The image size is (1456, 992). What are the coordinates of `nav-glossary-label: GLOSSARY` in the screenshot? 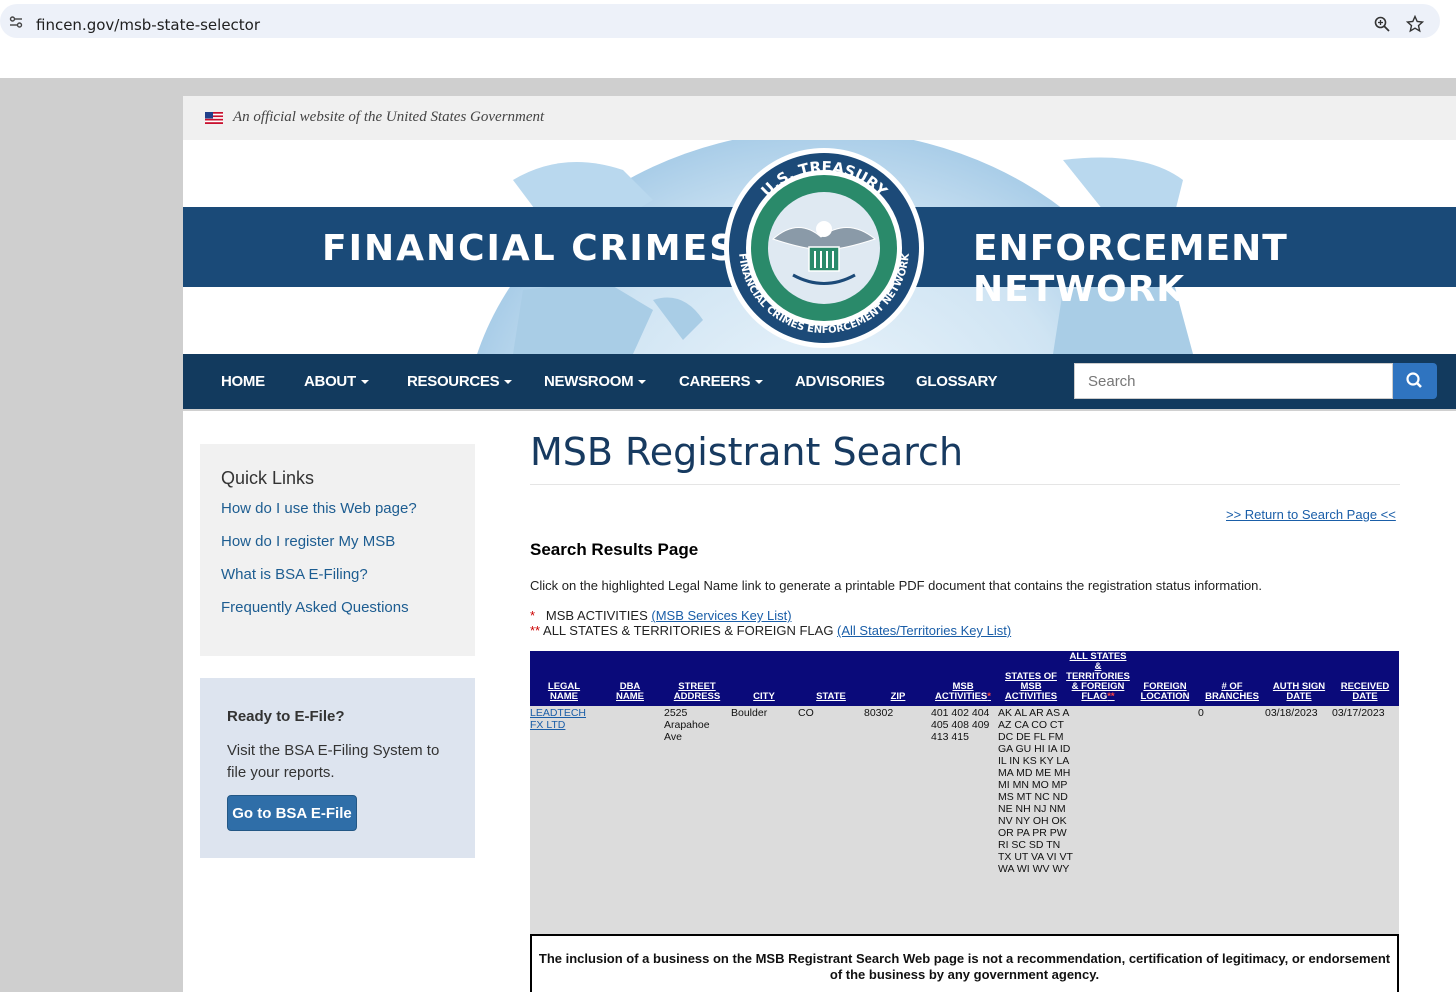 It's located at (957, 381).